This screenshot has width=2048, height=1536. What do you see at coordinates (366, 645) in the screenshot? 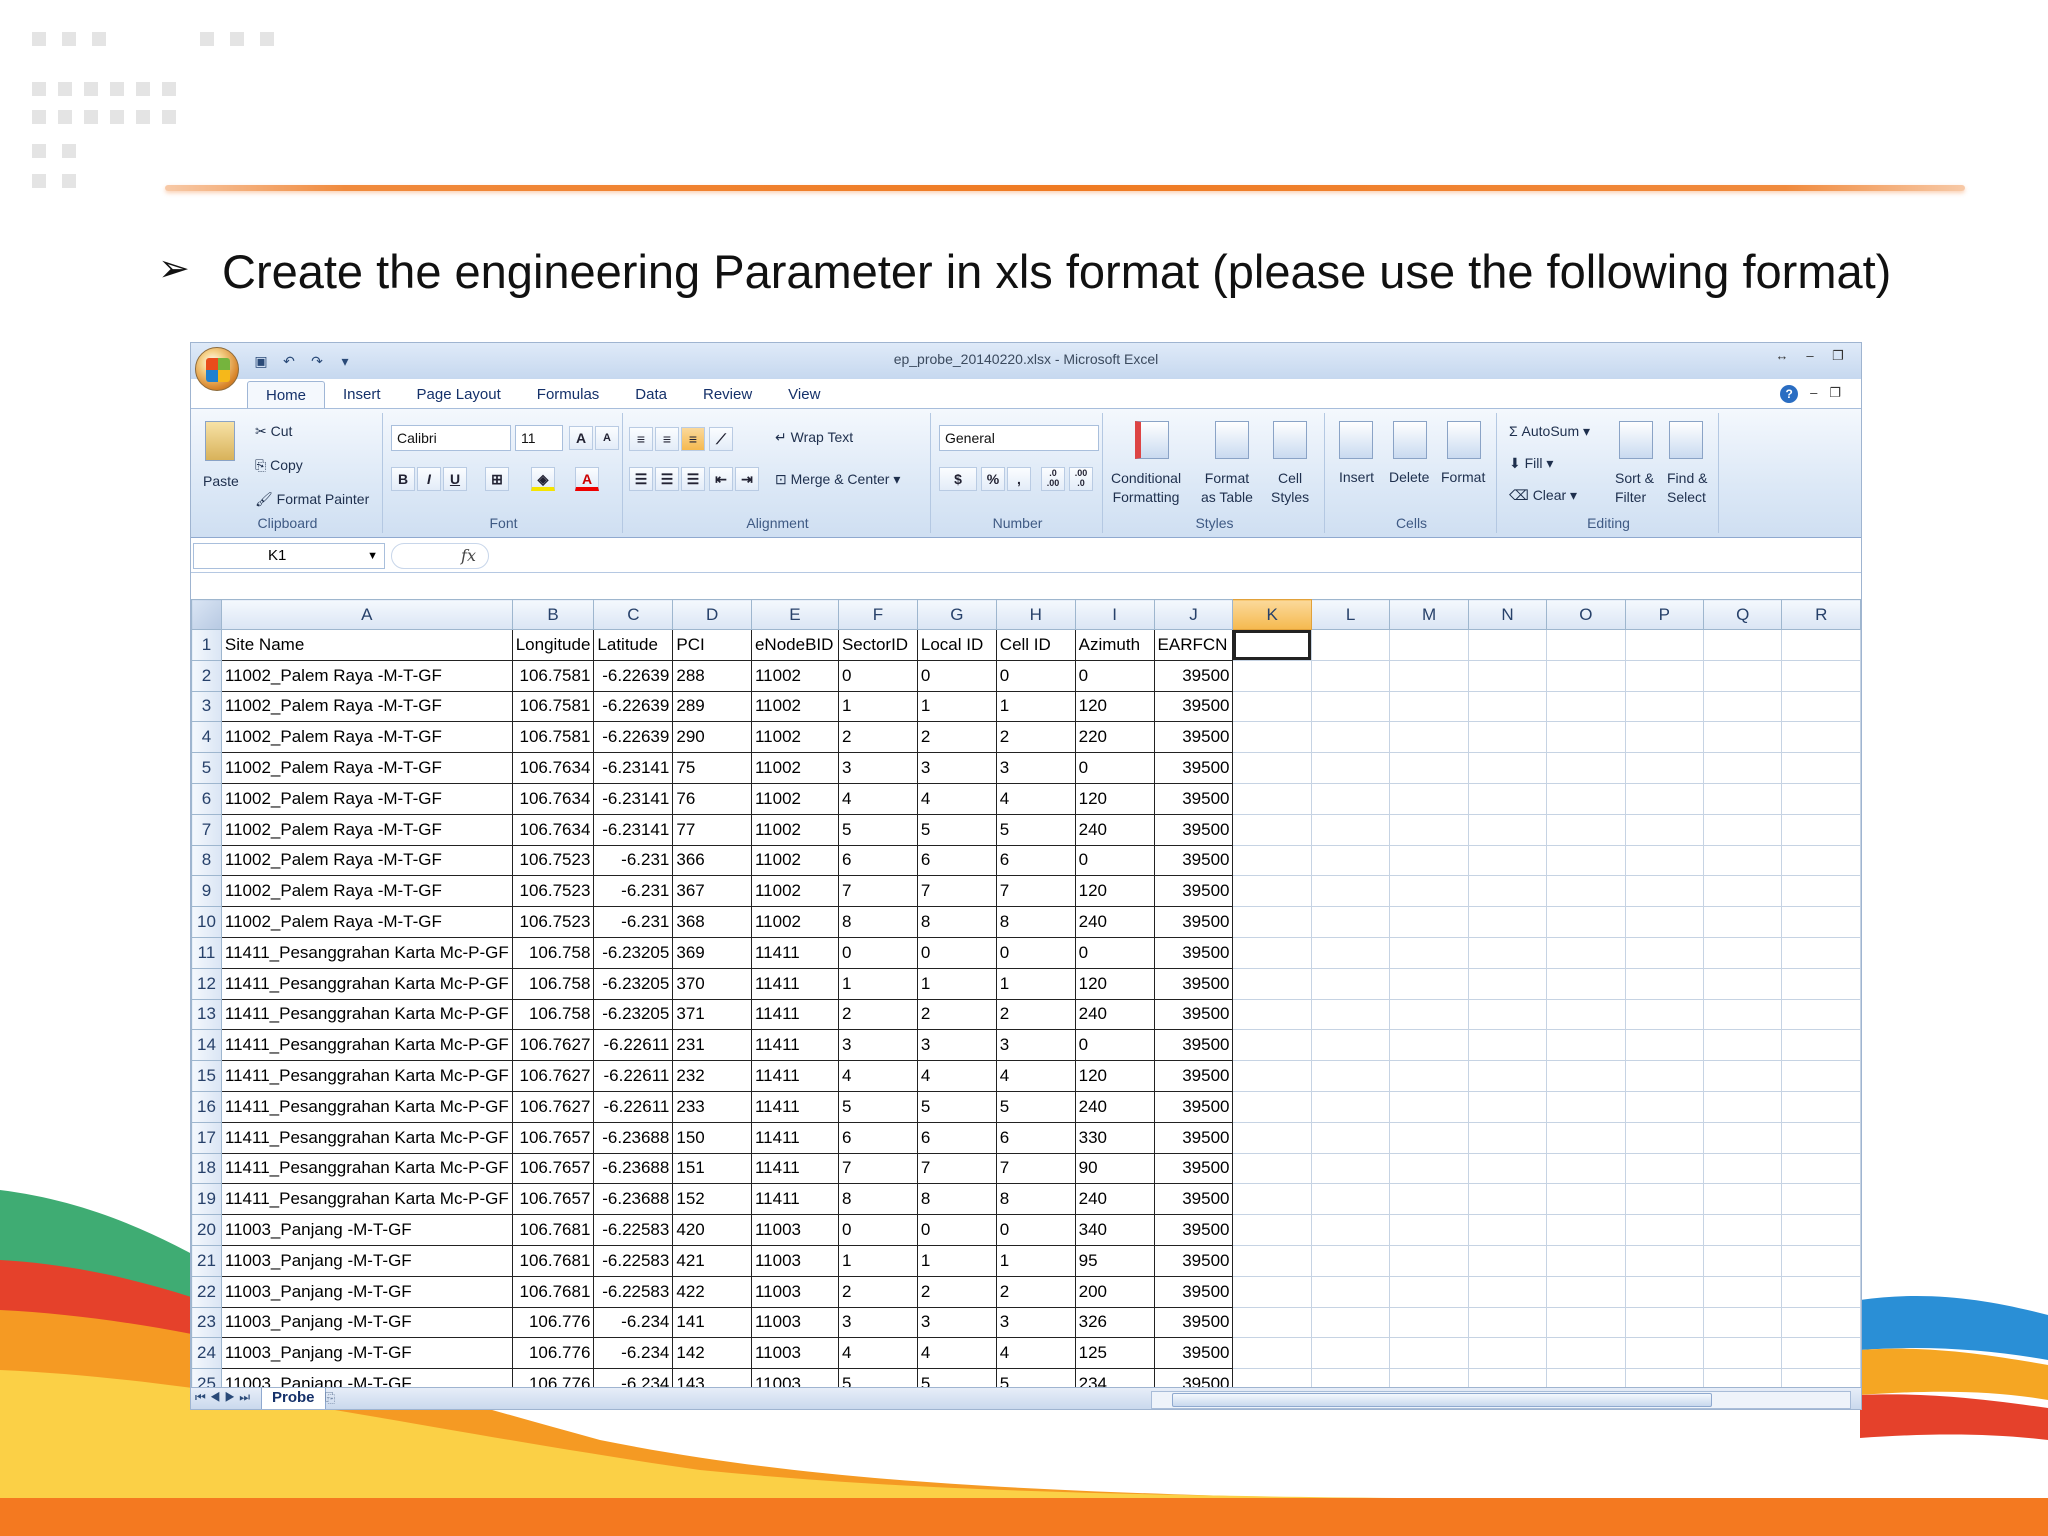
I see `header-cell: Site Name` at bounding box center [366, 645].